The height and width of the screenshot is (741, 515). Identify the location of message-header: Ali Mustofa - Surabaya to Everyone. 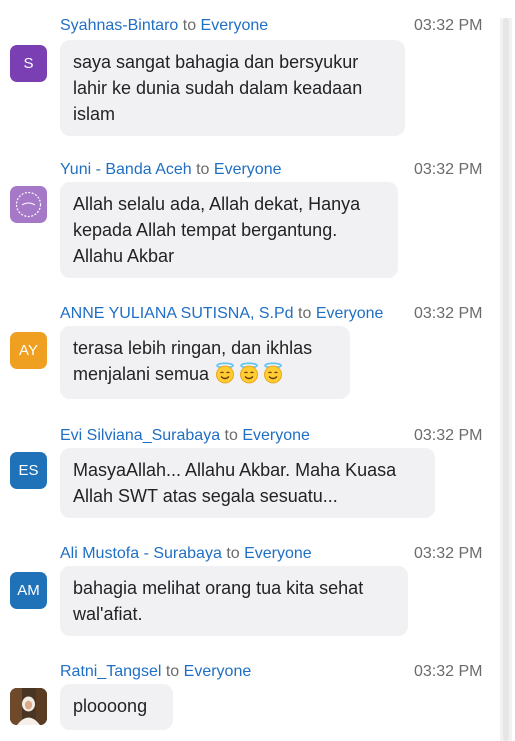
(186, 554).